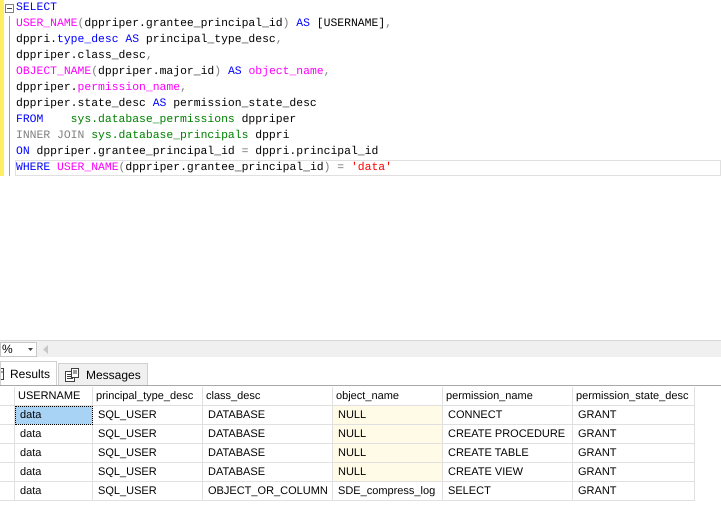 The image size is (721, 517). Describe the element at coordinates (388, 491) in the screenshot. I see `table-cell: SDE_compress_log` at that location.